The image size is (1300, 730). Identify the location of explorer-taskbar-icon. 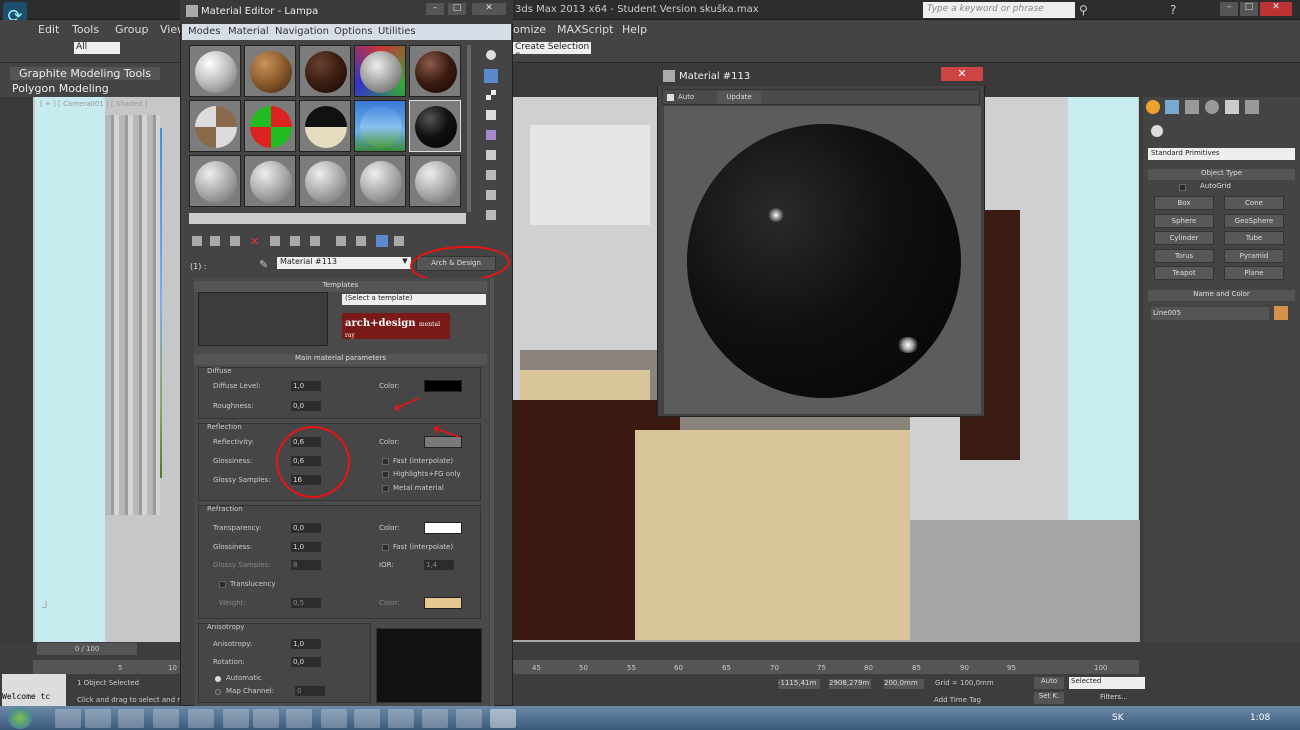
(98, 718).